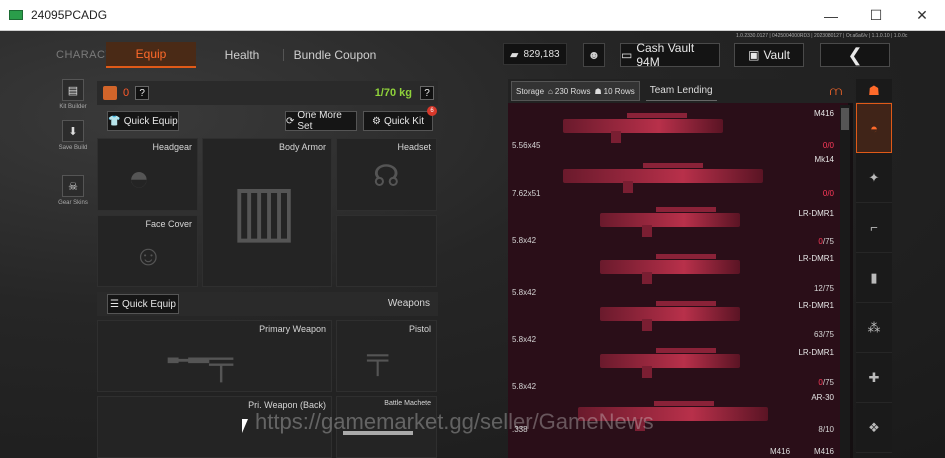  What do you see at coordinates (432, 111) in the screenshot?
I see `quick-kit-badge: 6` at bounding box center [432, 111].